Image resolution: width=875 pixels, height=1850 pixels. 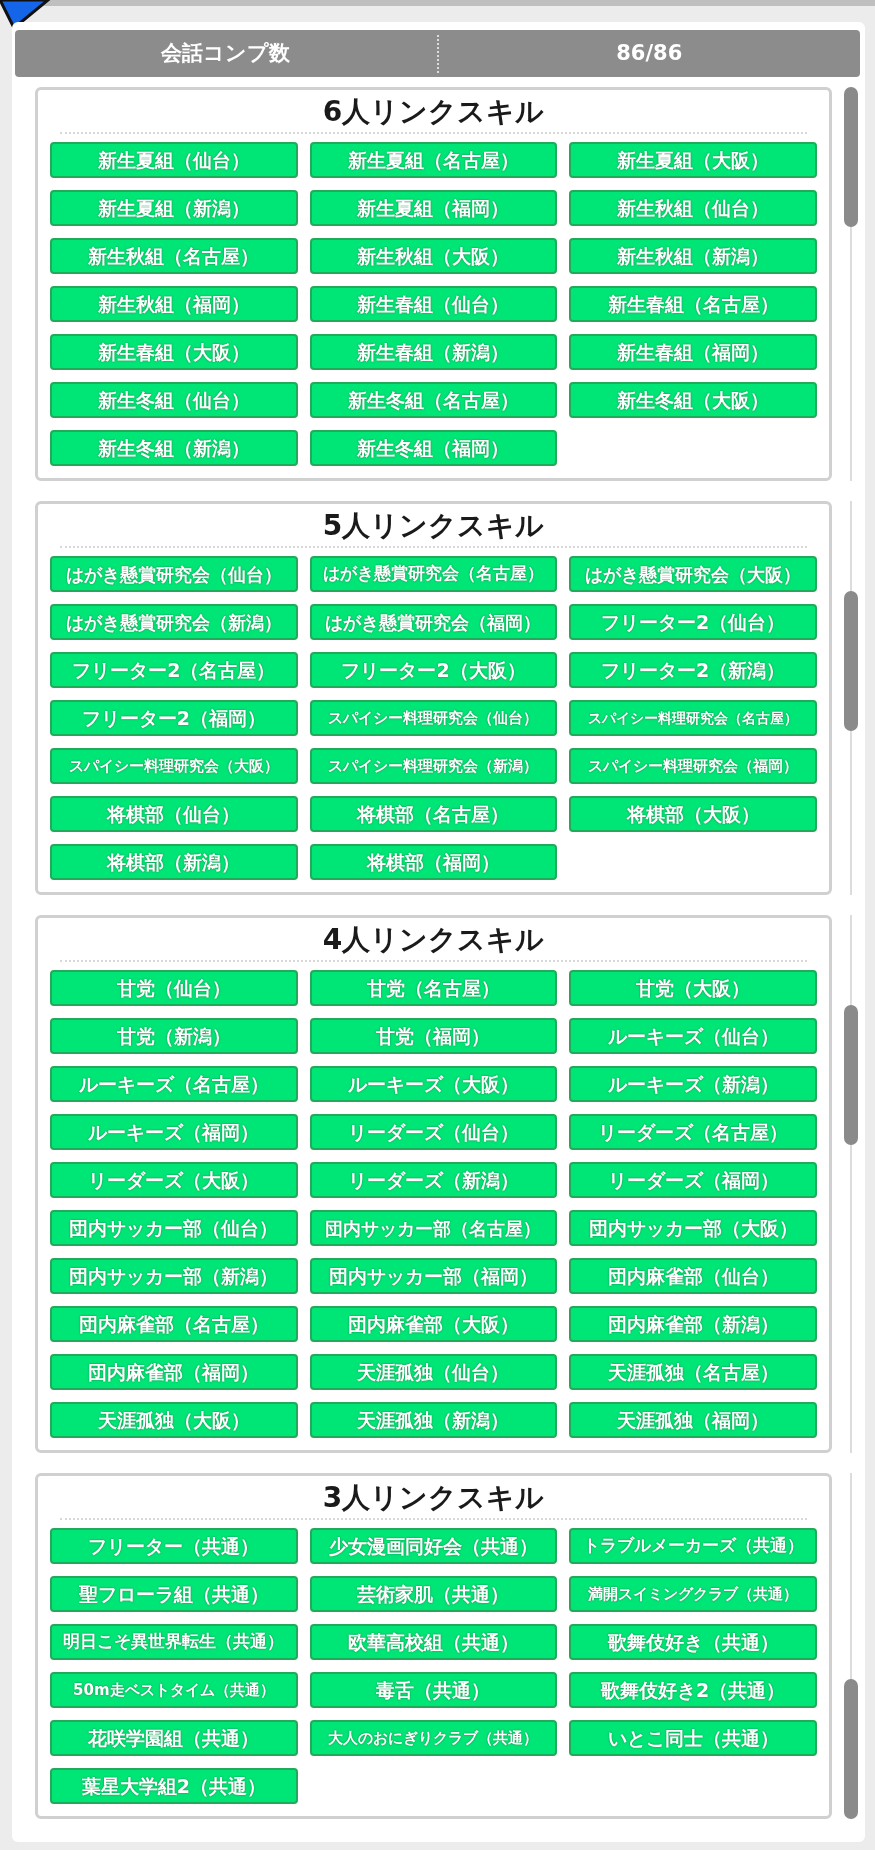 I want to click on link-skill-button: 甘党（仙台）, so click(x=174, y=988).